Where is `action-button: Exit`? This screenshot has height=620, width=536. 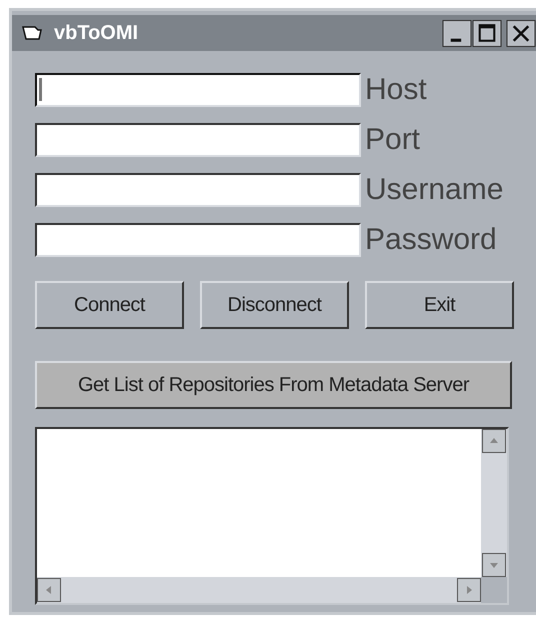
action-button: Exit is located at coordinates (439, 305).